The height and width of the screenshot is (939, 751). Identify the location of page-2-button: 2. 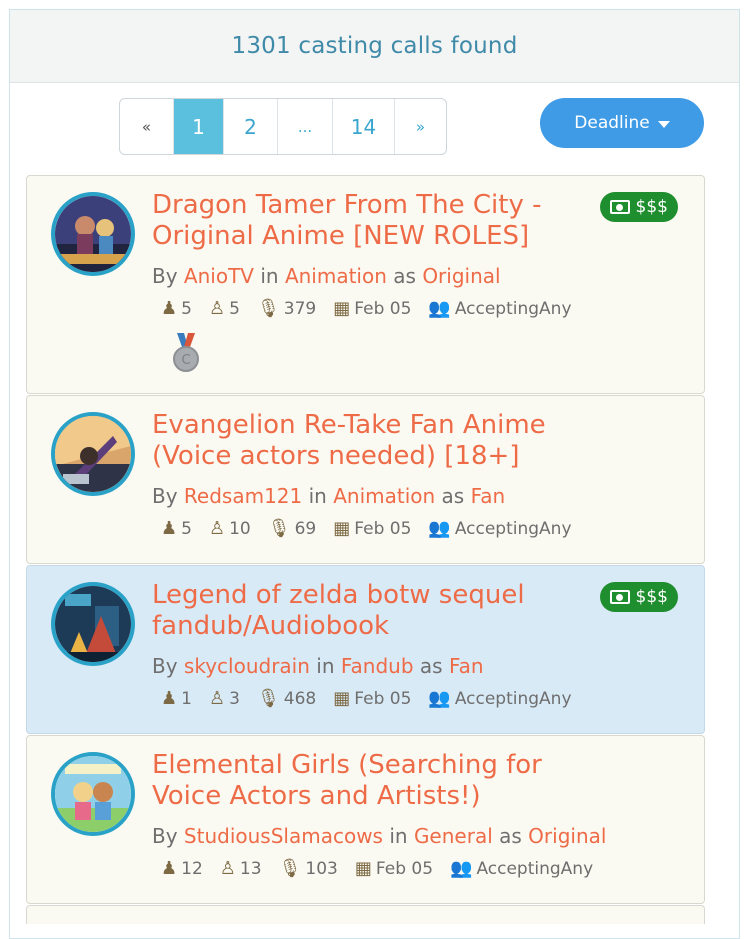
(250, 126).